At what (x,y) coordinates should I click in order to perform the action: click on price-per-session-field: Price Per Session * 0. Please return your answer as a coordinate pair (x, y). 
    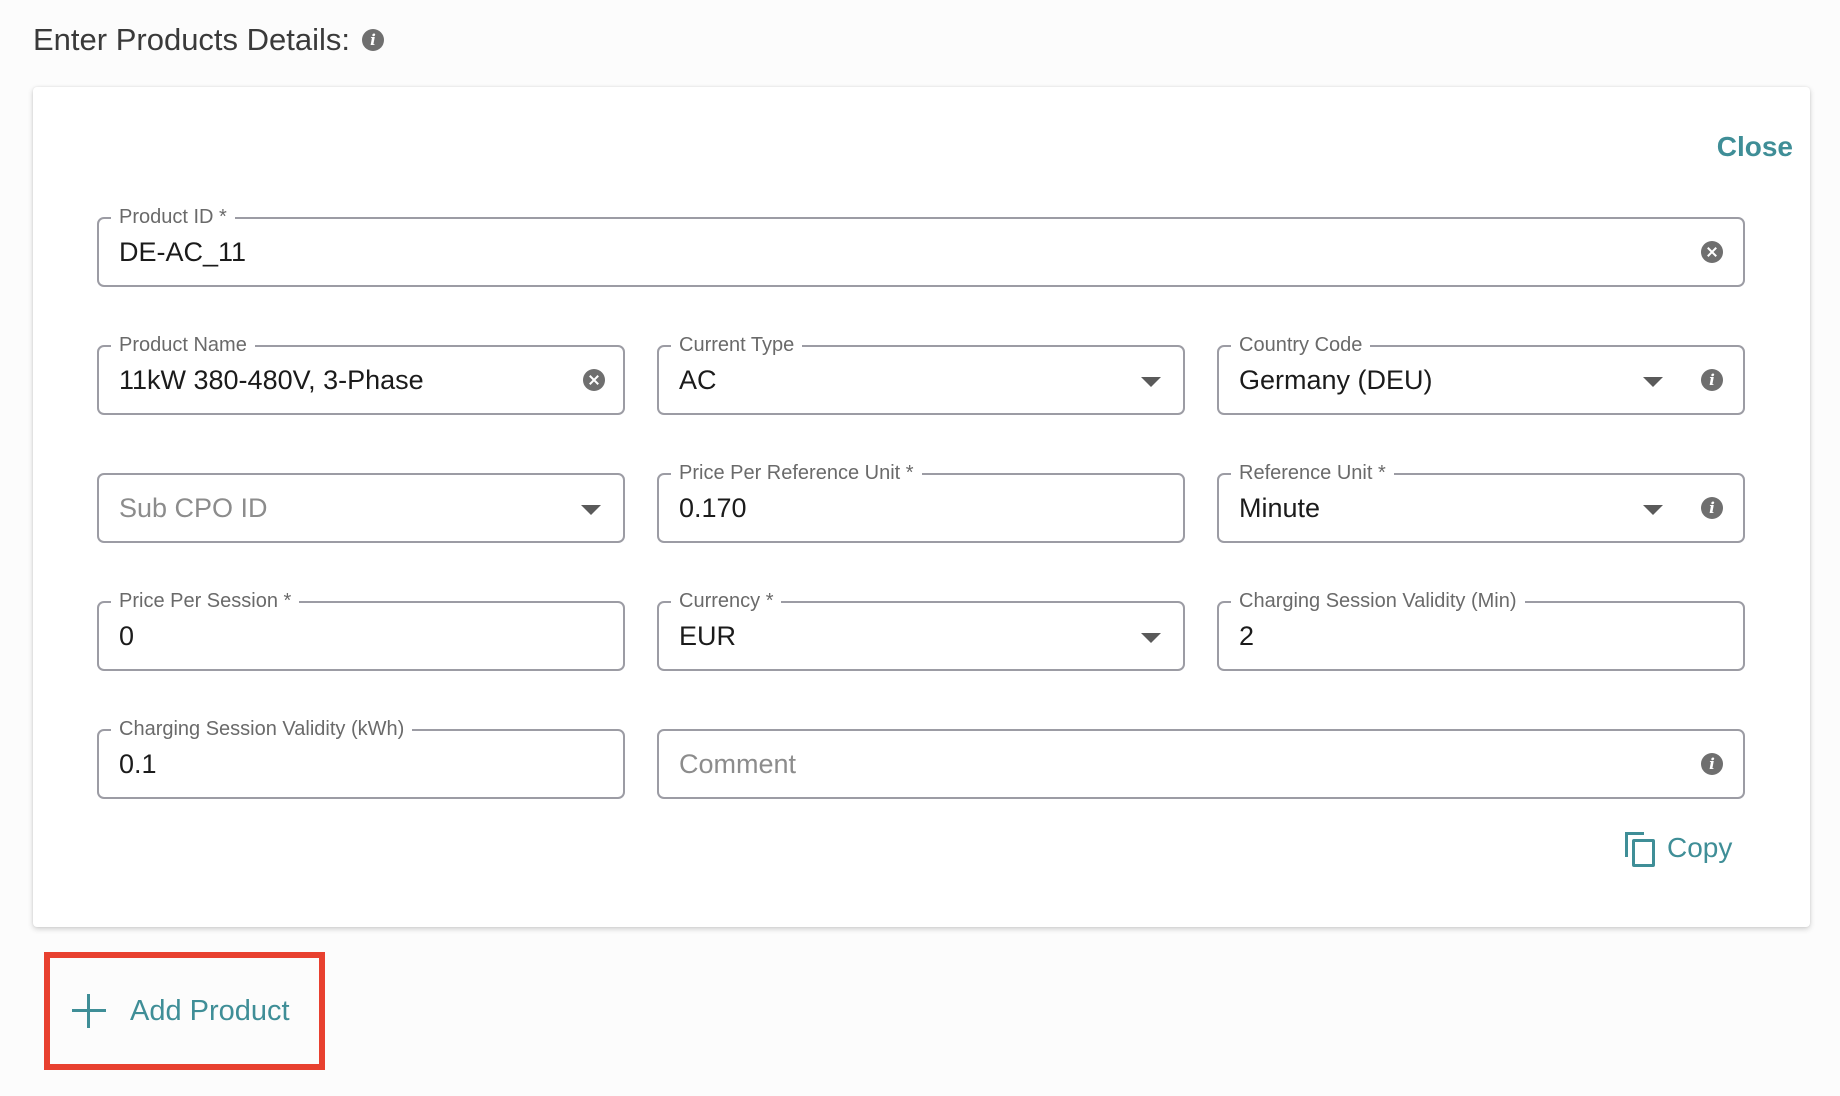
    Looking at the image, I should click on (361, 630).